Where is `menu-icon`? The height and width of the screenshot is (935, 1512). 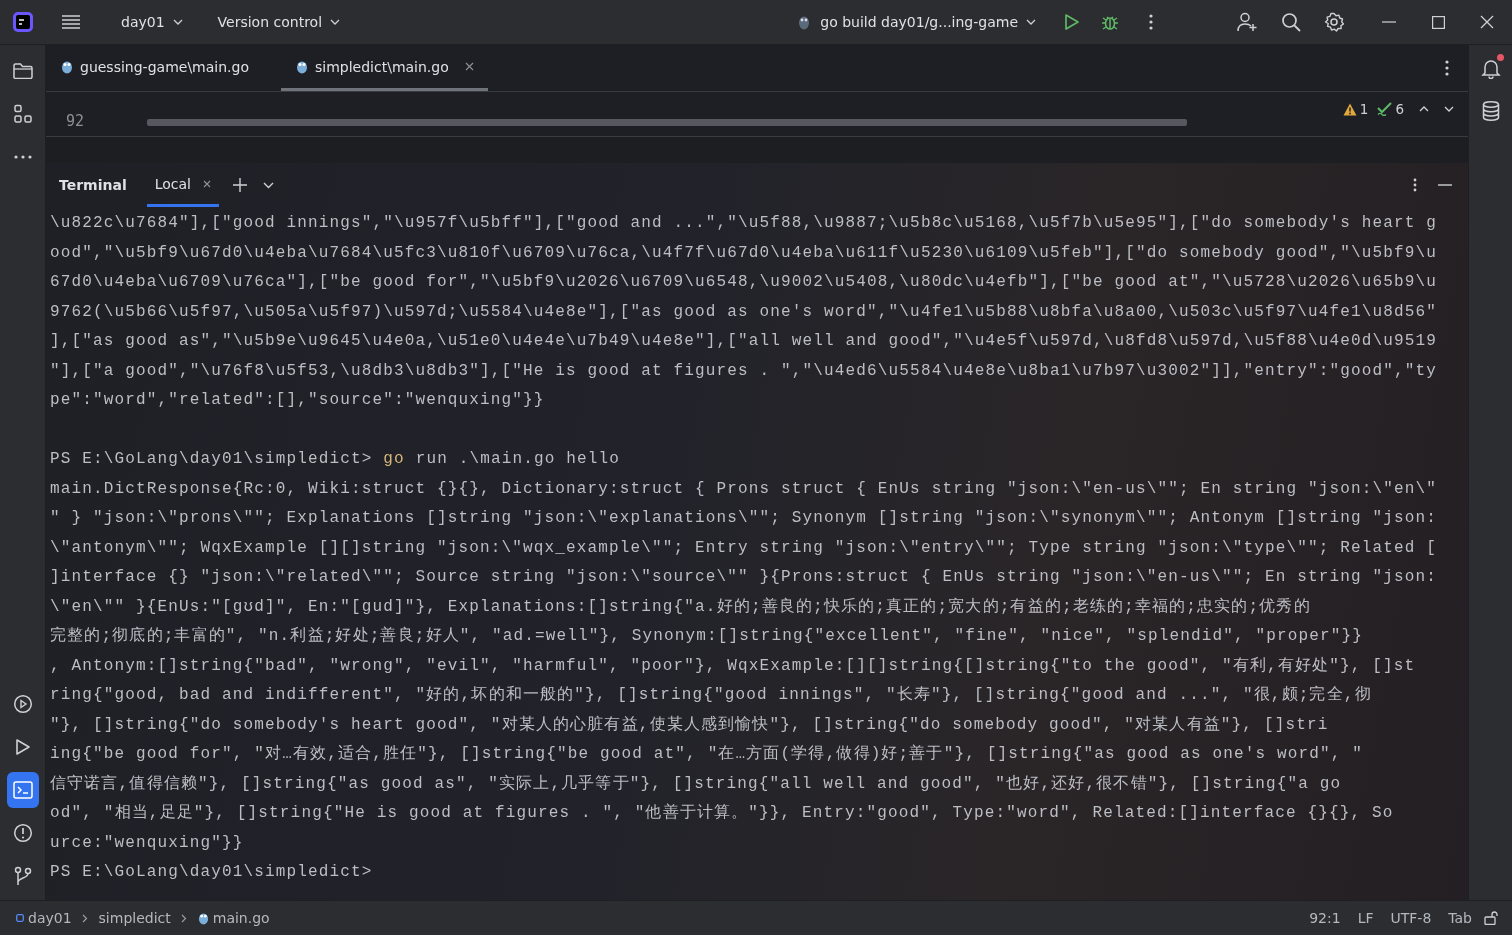
menu-icon is located at coordinates (71, 22).